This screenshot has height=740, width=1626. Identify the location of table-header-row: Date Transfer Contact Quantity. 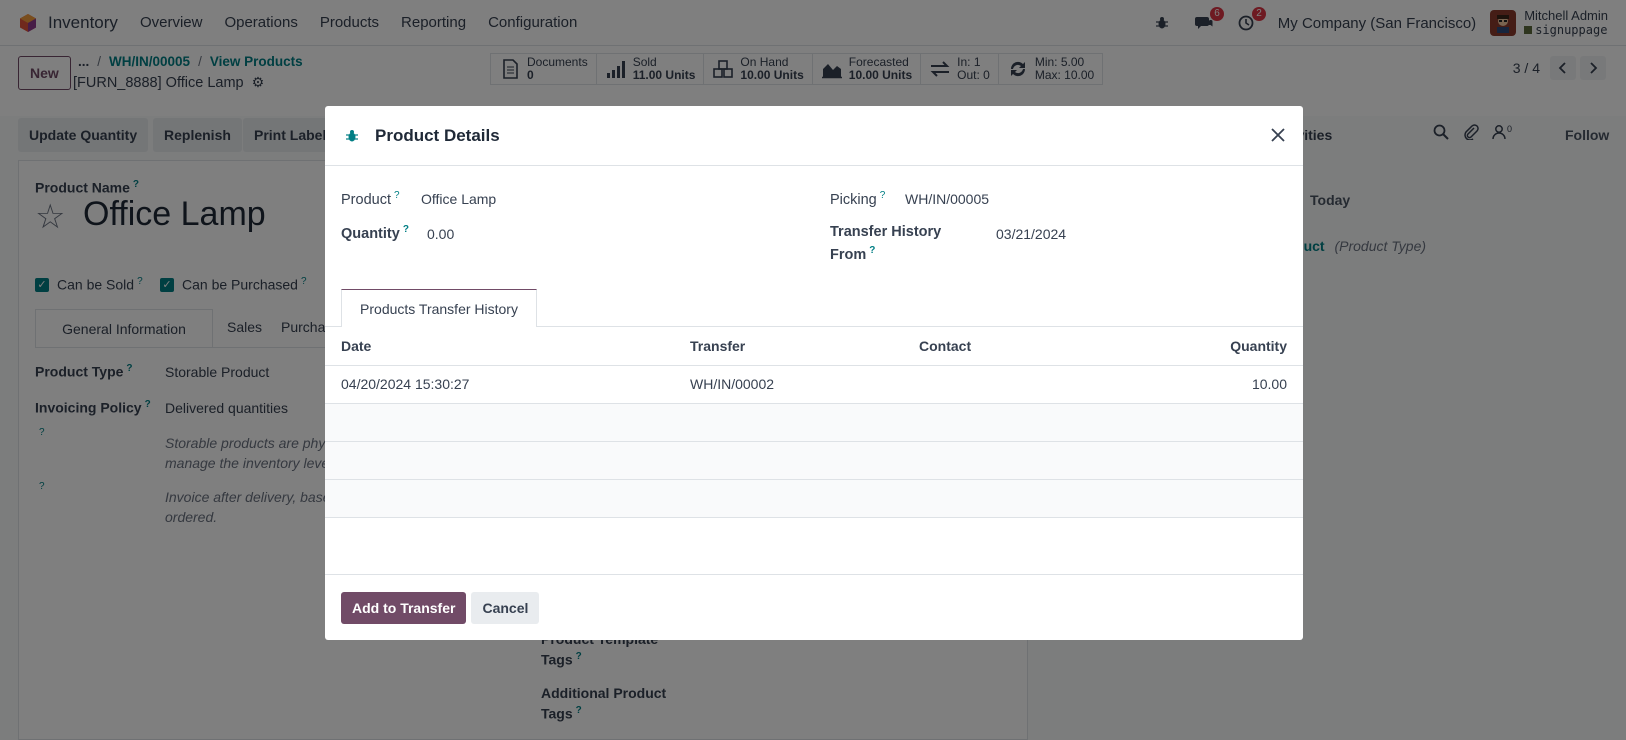
(814, 346).